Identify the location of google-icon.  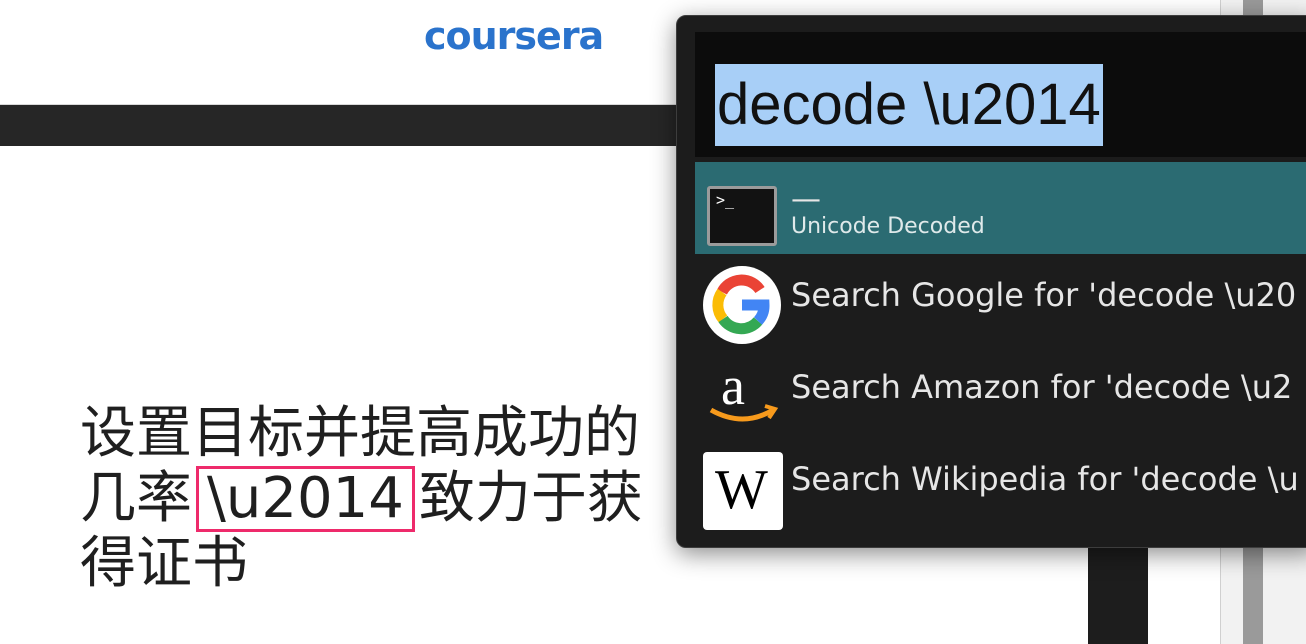
(743, 304).